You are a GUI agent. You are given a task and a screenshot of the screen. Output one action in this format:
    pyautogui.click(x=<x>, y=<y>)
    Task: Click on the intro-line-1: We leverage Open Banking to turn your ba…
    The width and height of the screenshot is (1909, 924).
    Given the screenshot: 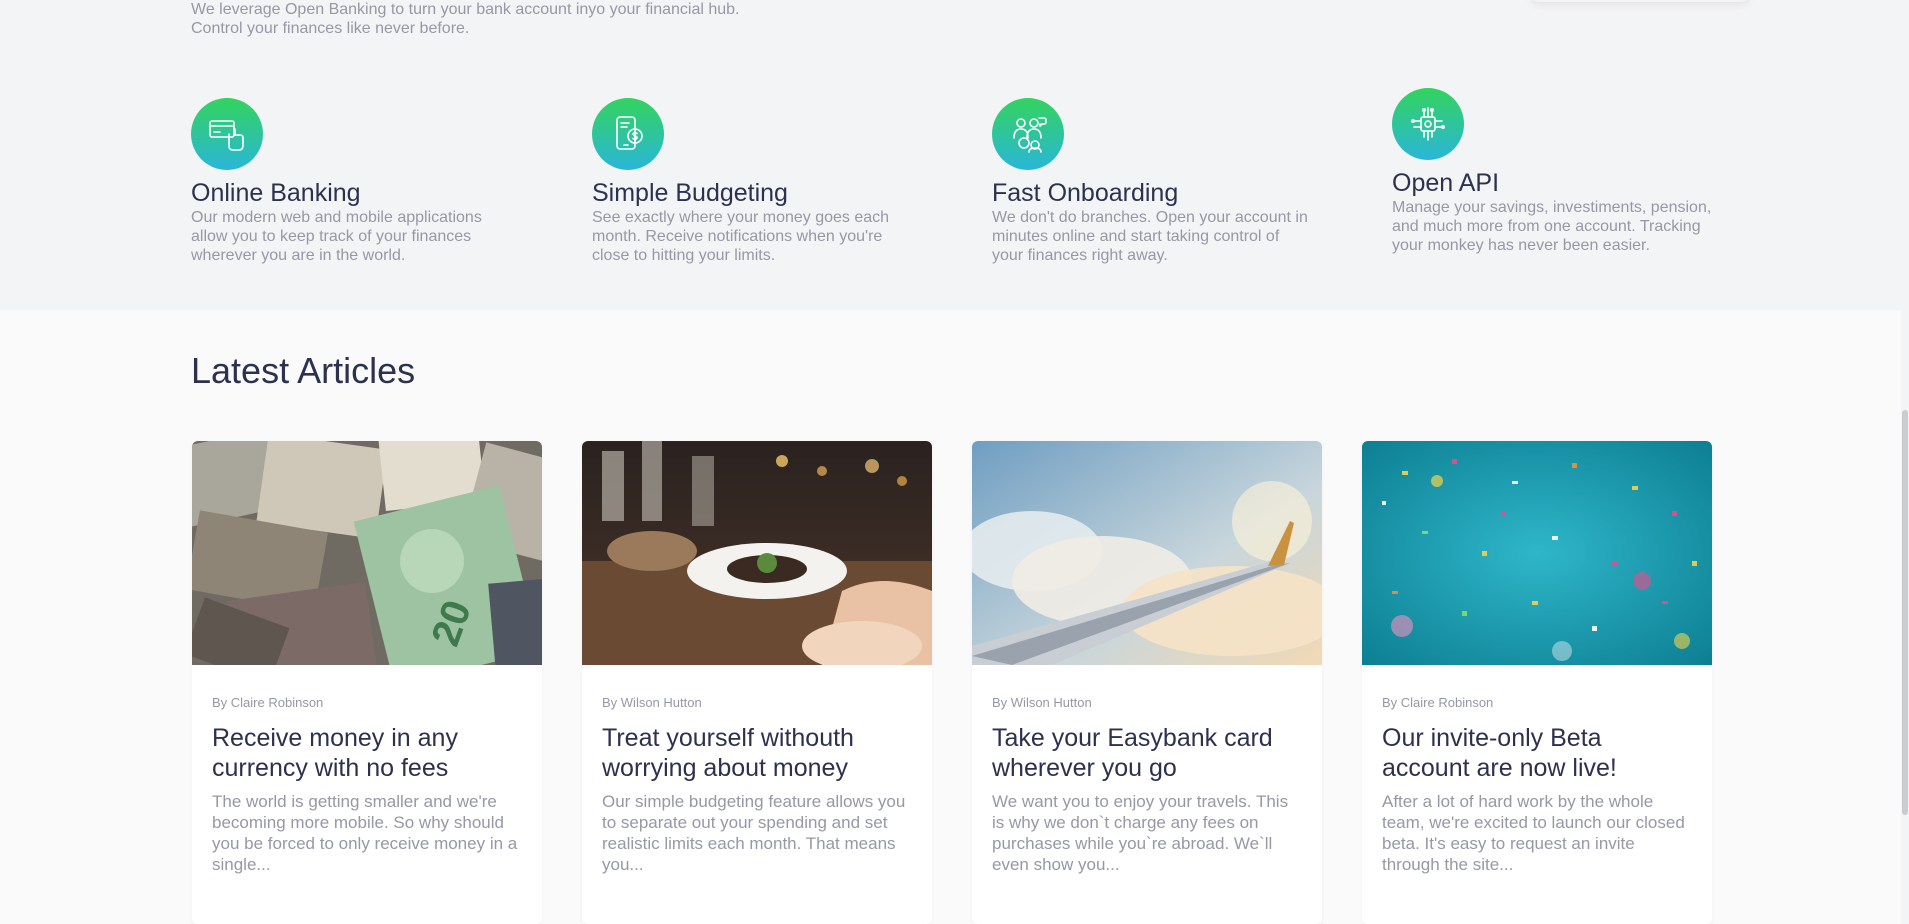 What is the action you would take?
    pyautogui.click(x=465, y=9)
    